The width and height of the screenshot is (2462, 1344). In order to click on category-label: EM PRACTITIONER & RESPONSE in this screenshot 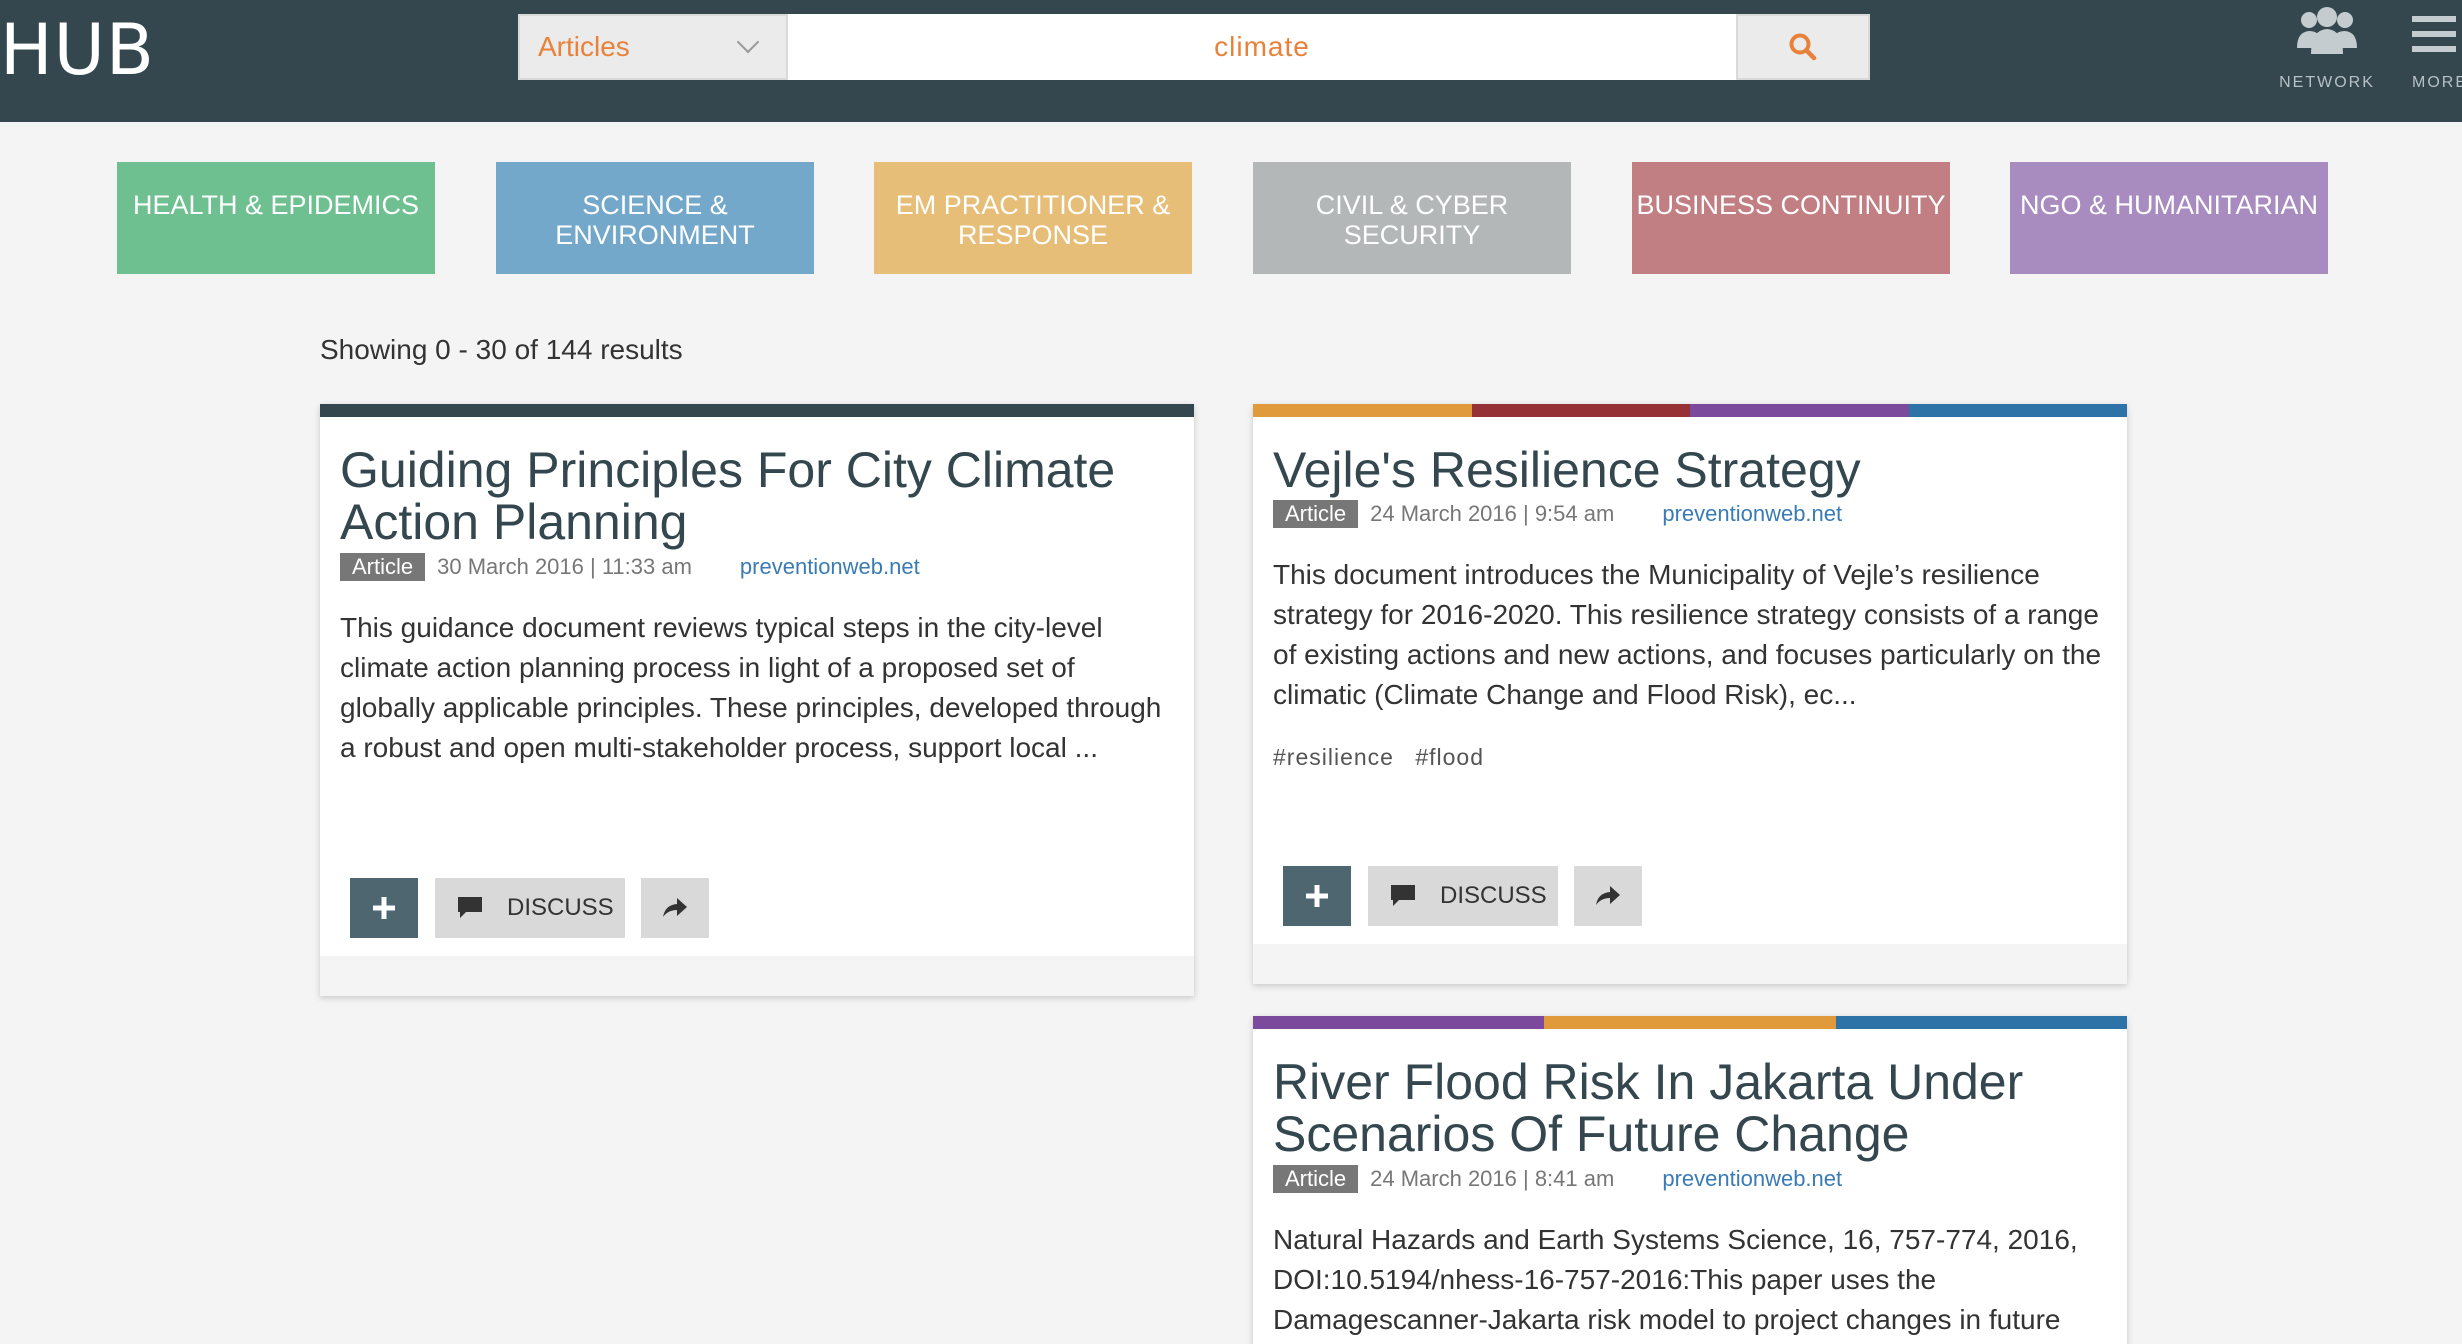, I will do `click(1033, 220)`.